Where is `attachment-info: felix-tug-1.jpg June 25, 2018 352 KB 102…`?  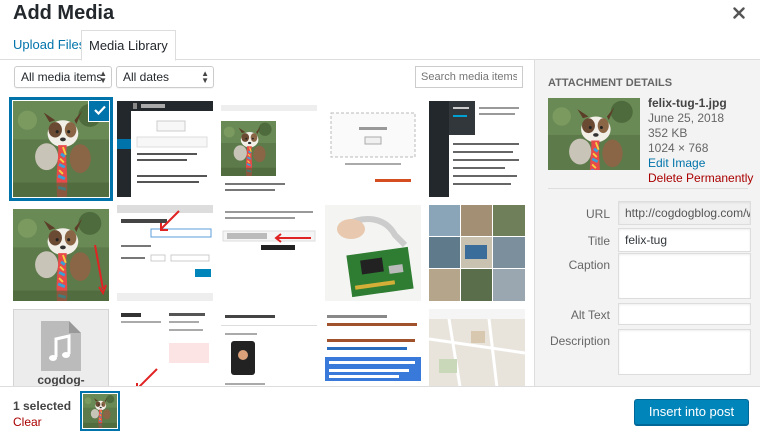
attachment-info: felix-tug-1.jpg June 25, 2018 352 KB 102… is located at coordinates (700, 141).